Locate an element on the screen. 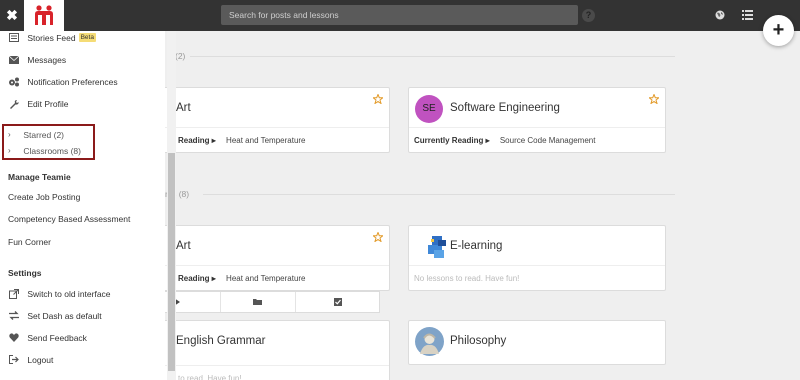  highlight-box is located at coordinates (48, 142).